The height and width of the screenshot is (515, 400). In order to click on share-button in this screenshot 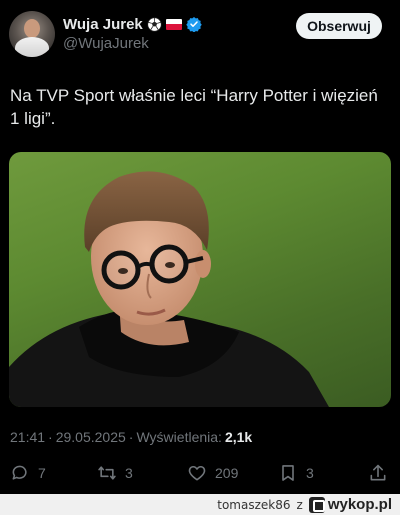, I will do `click(378, 473)`.